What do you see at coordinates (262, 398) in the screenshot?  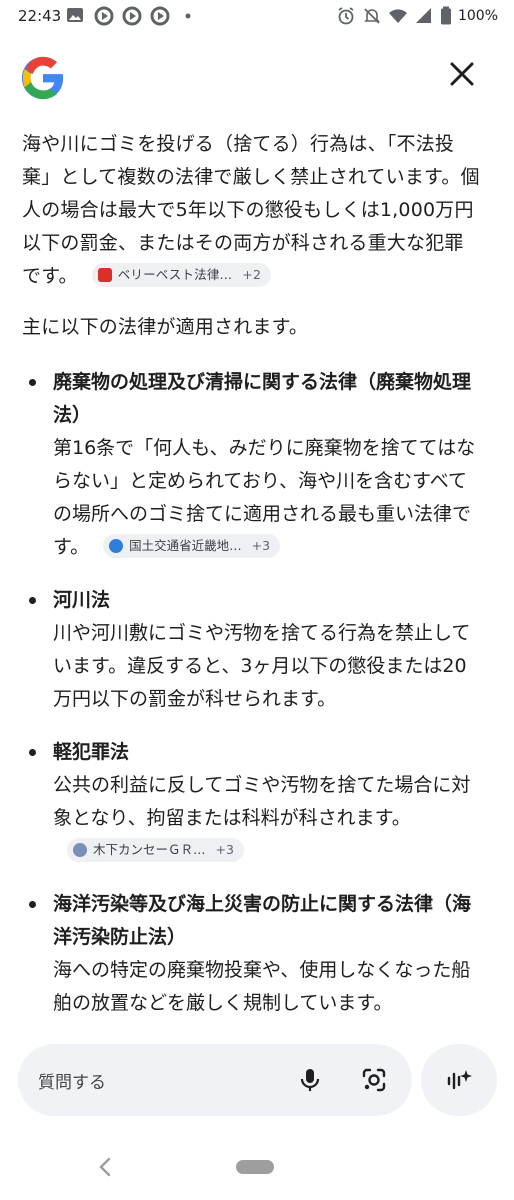 I see `list-item-title: 廃棄物の処理及び清掃に関する法律（廃棄物処理法）` at bounding box center [262, 398].